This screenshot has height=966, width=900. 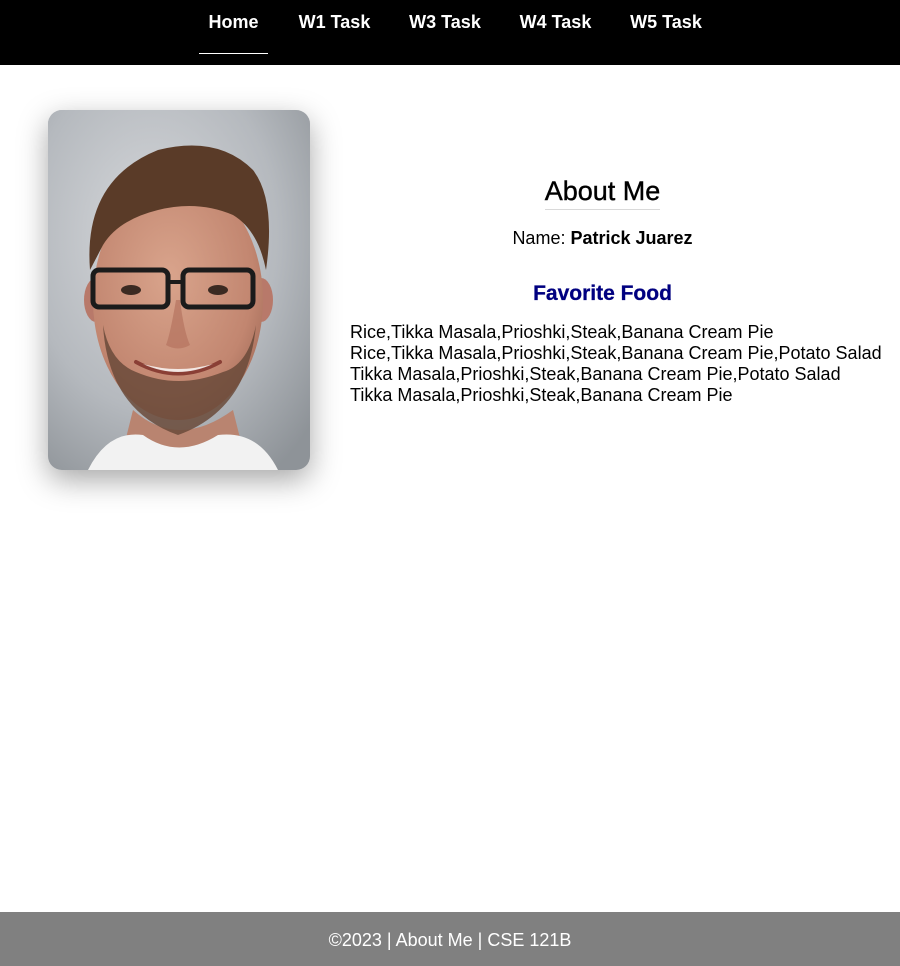 I want to click on footer-text: ©2023 | About Me | CSE 121B, so click(x=450, y=940).